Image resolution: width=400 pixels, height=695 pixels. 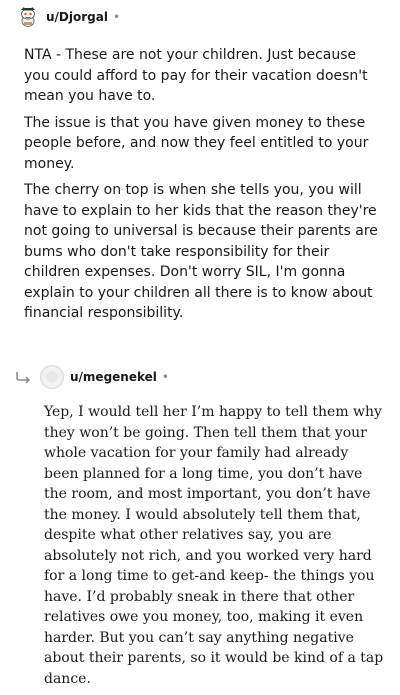 I want to click on reply-arrow-icon, so click(x=24, y=377).